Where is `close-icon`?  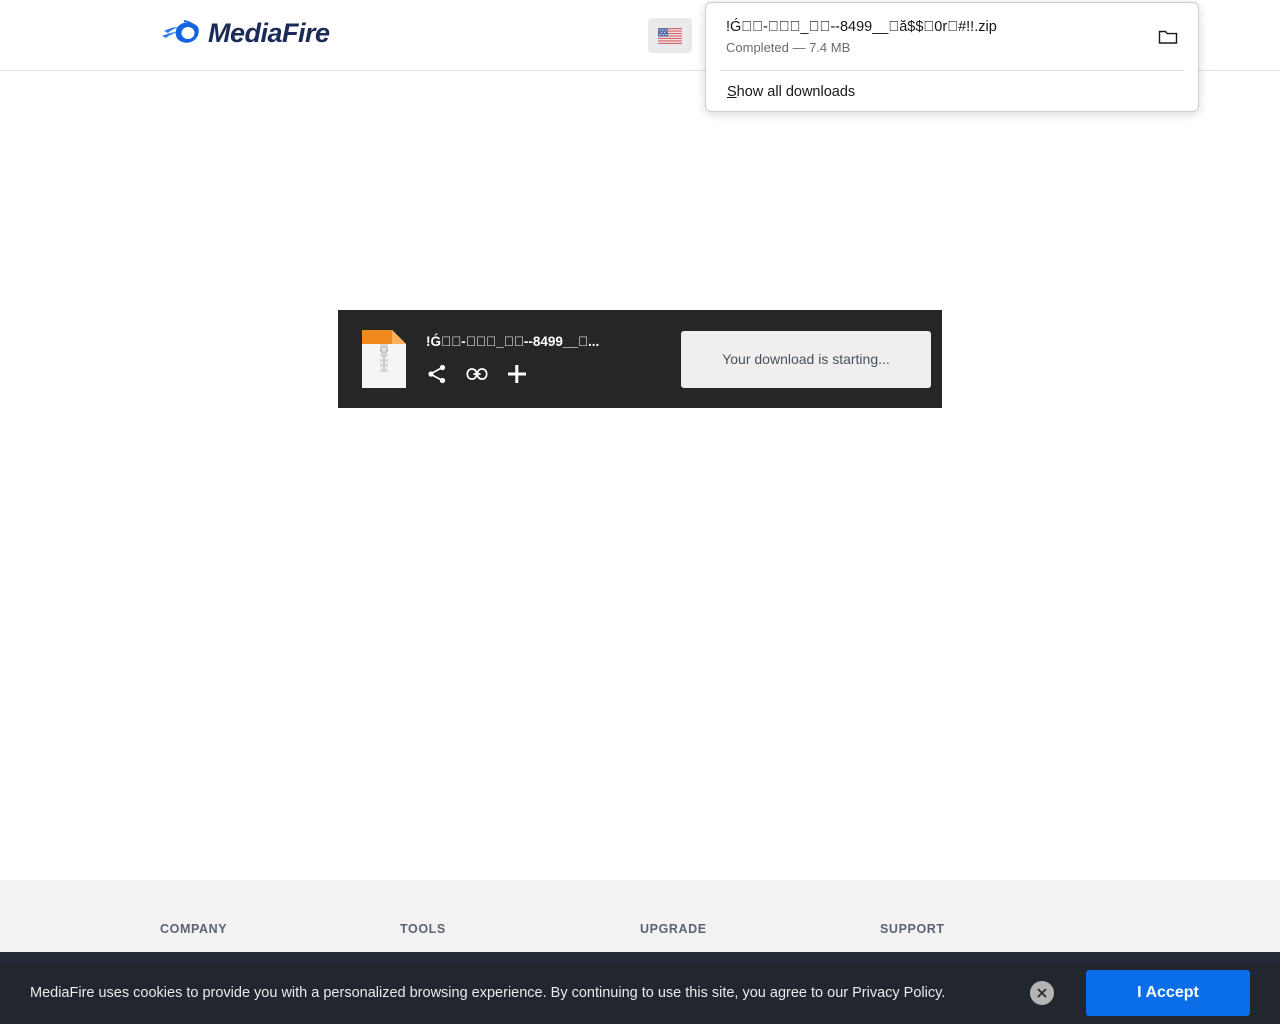 close-icon is located at coordinates (1042, 993).